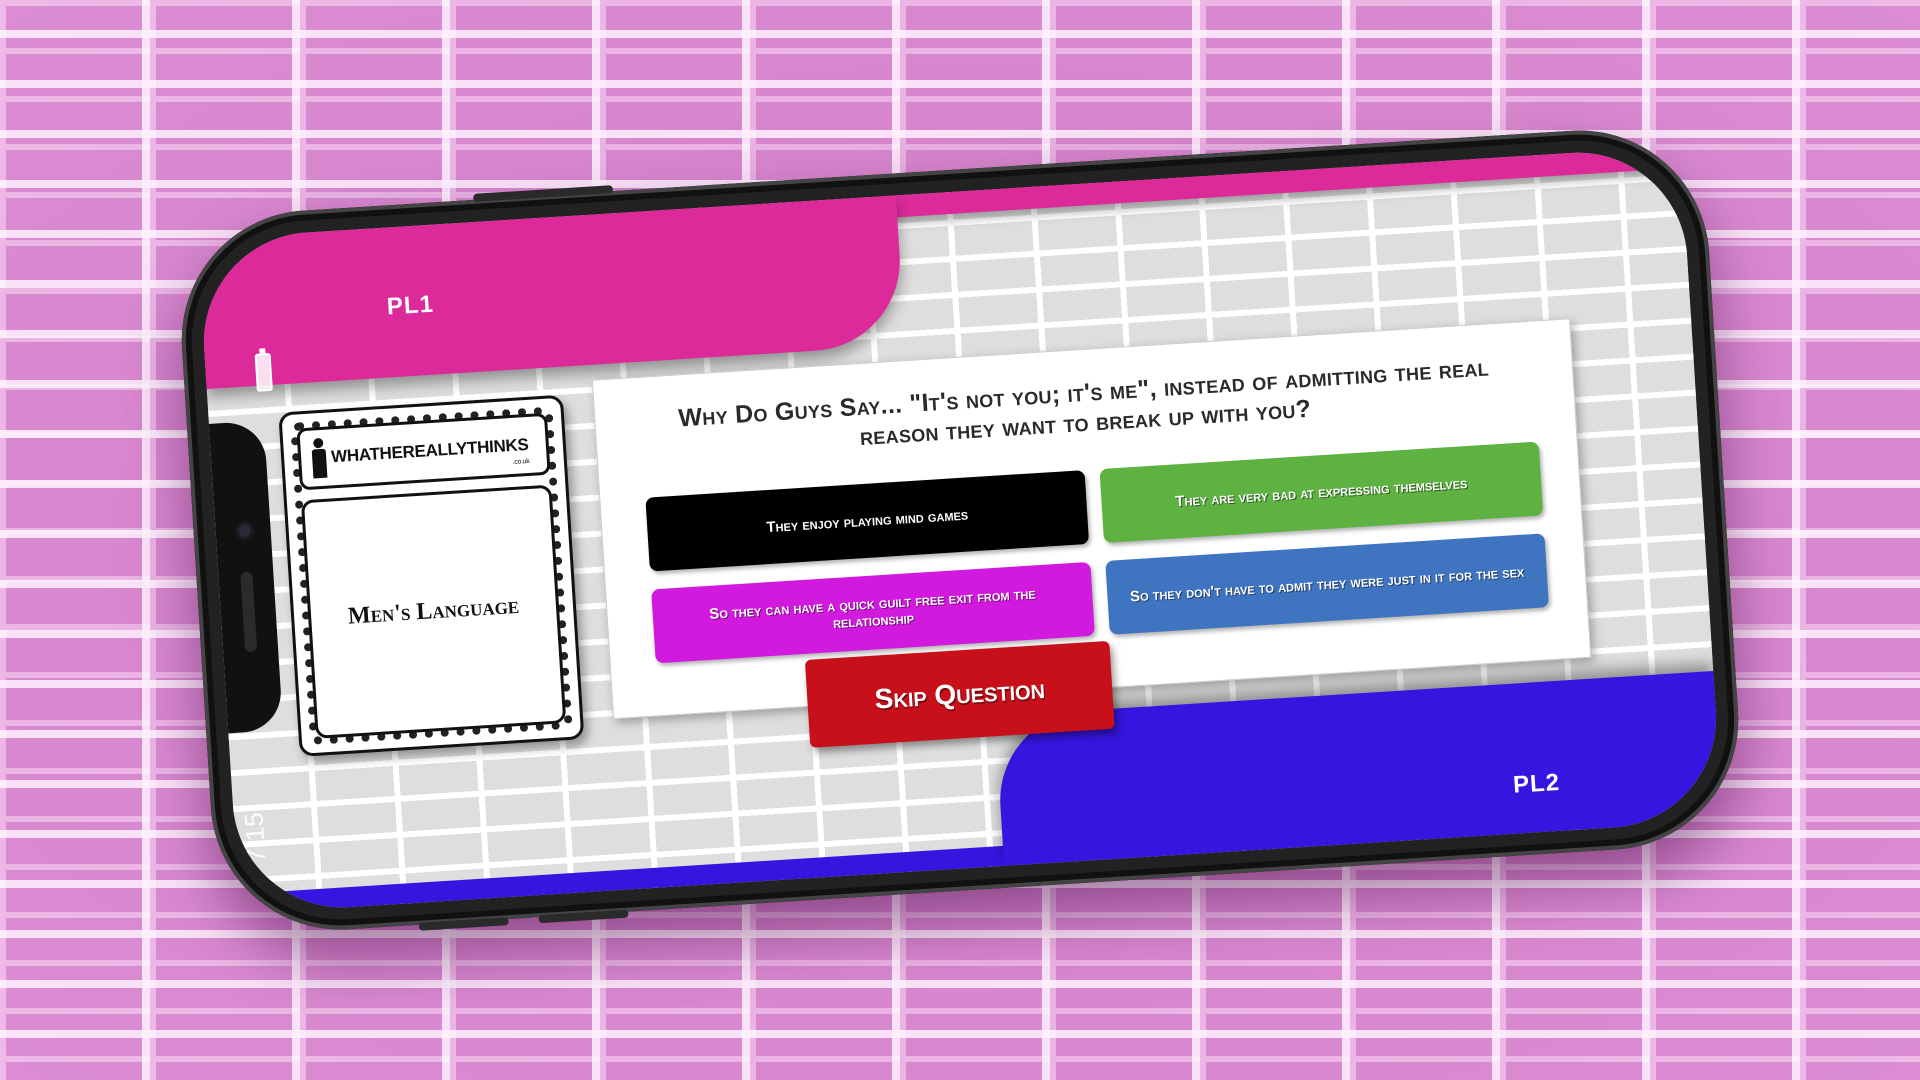 Image resolution: width=1920 pixels, height=1080 pixels. I want to click on pl2-label: PL2, so click(1536, 783).